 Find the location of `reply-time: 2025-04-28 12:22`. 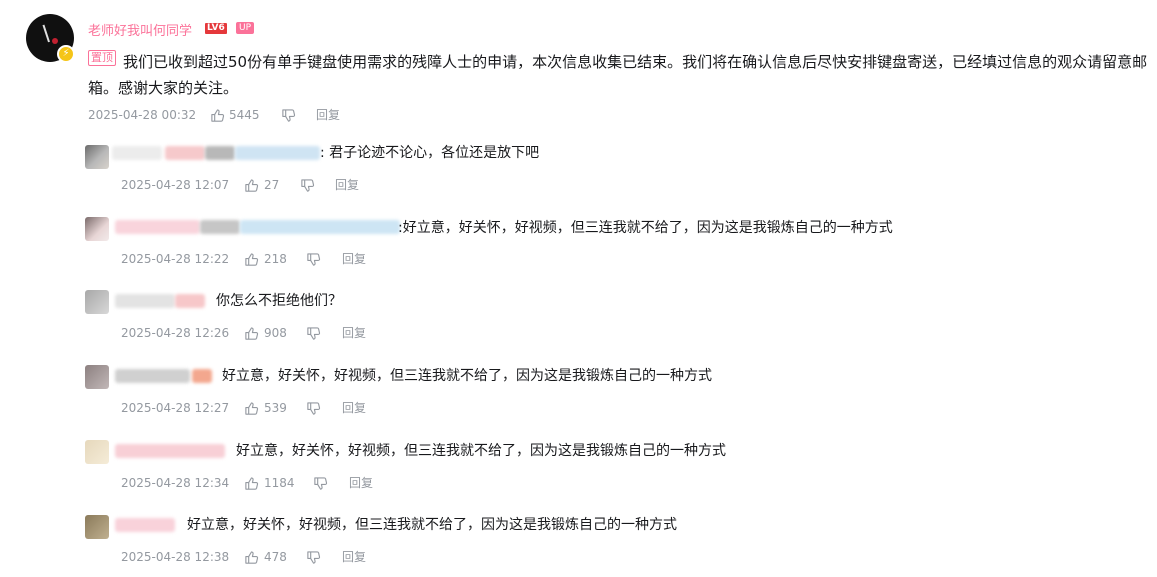

reply-time: 2025-04-28 12:22 is located at coordinates (175, 259).